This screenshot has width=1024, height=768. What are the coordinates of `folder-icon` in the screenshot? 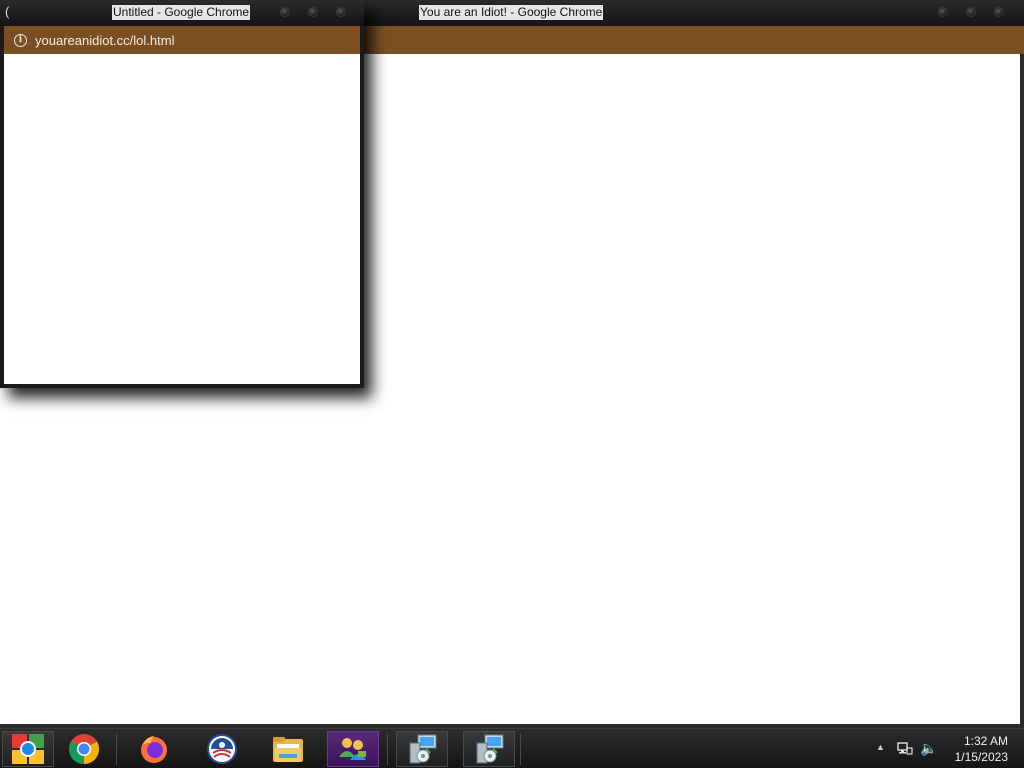 It's located at (288, 749).